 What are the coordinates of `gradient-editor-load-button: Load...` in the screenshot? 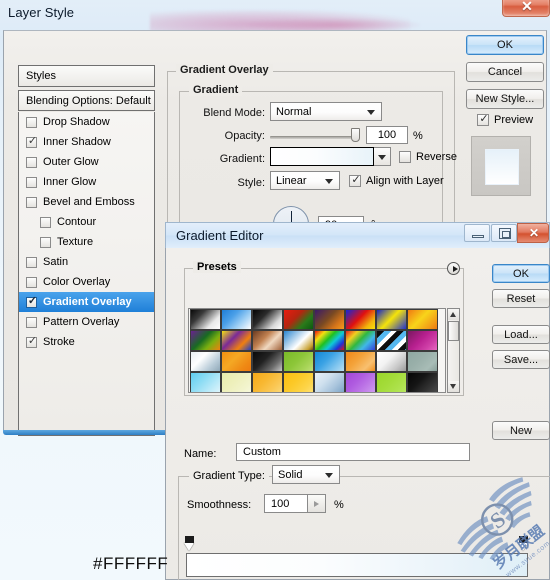 It's located at (521, 334).